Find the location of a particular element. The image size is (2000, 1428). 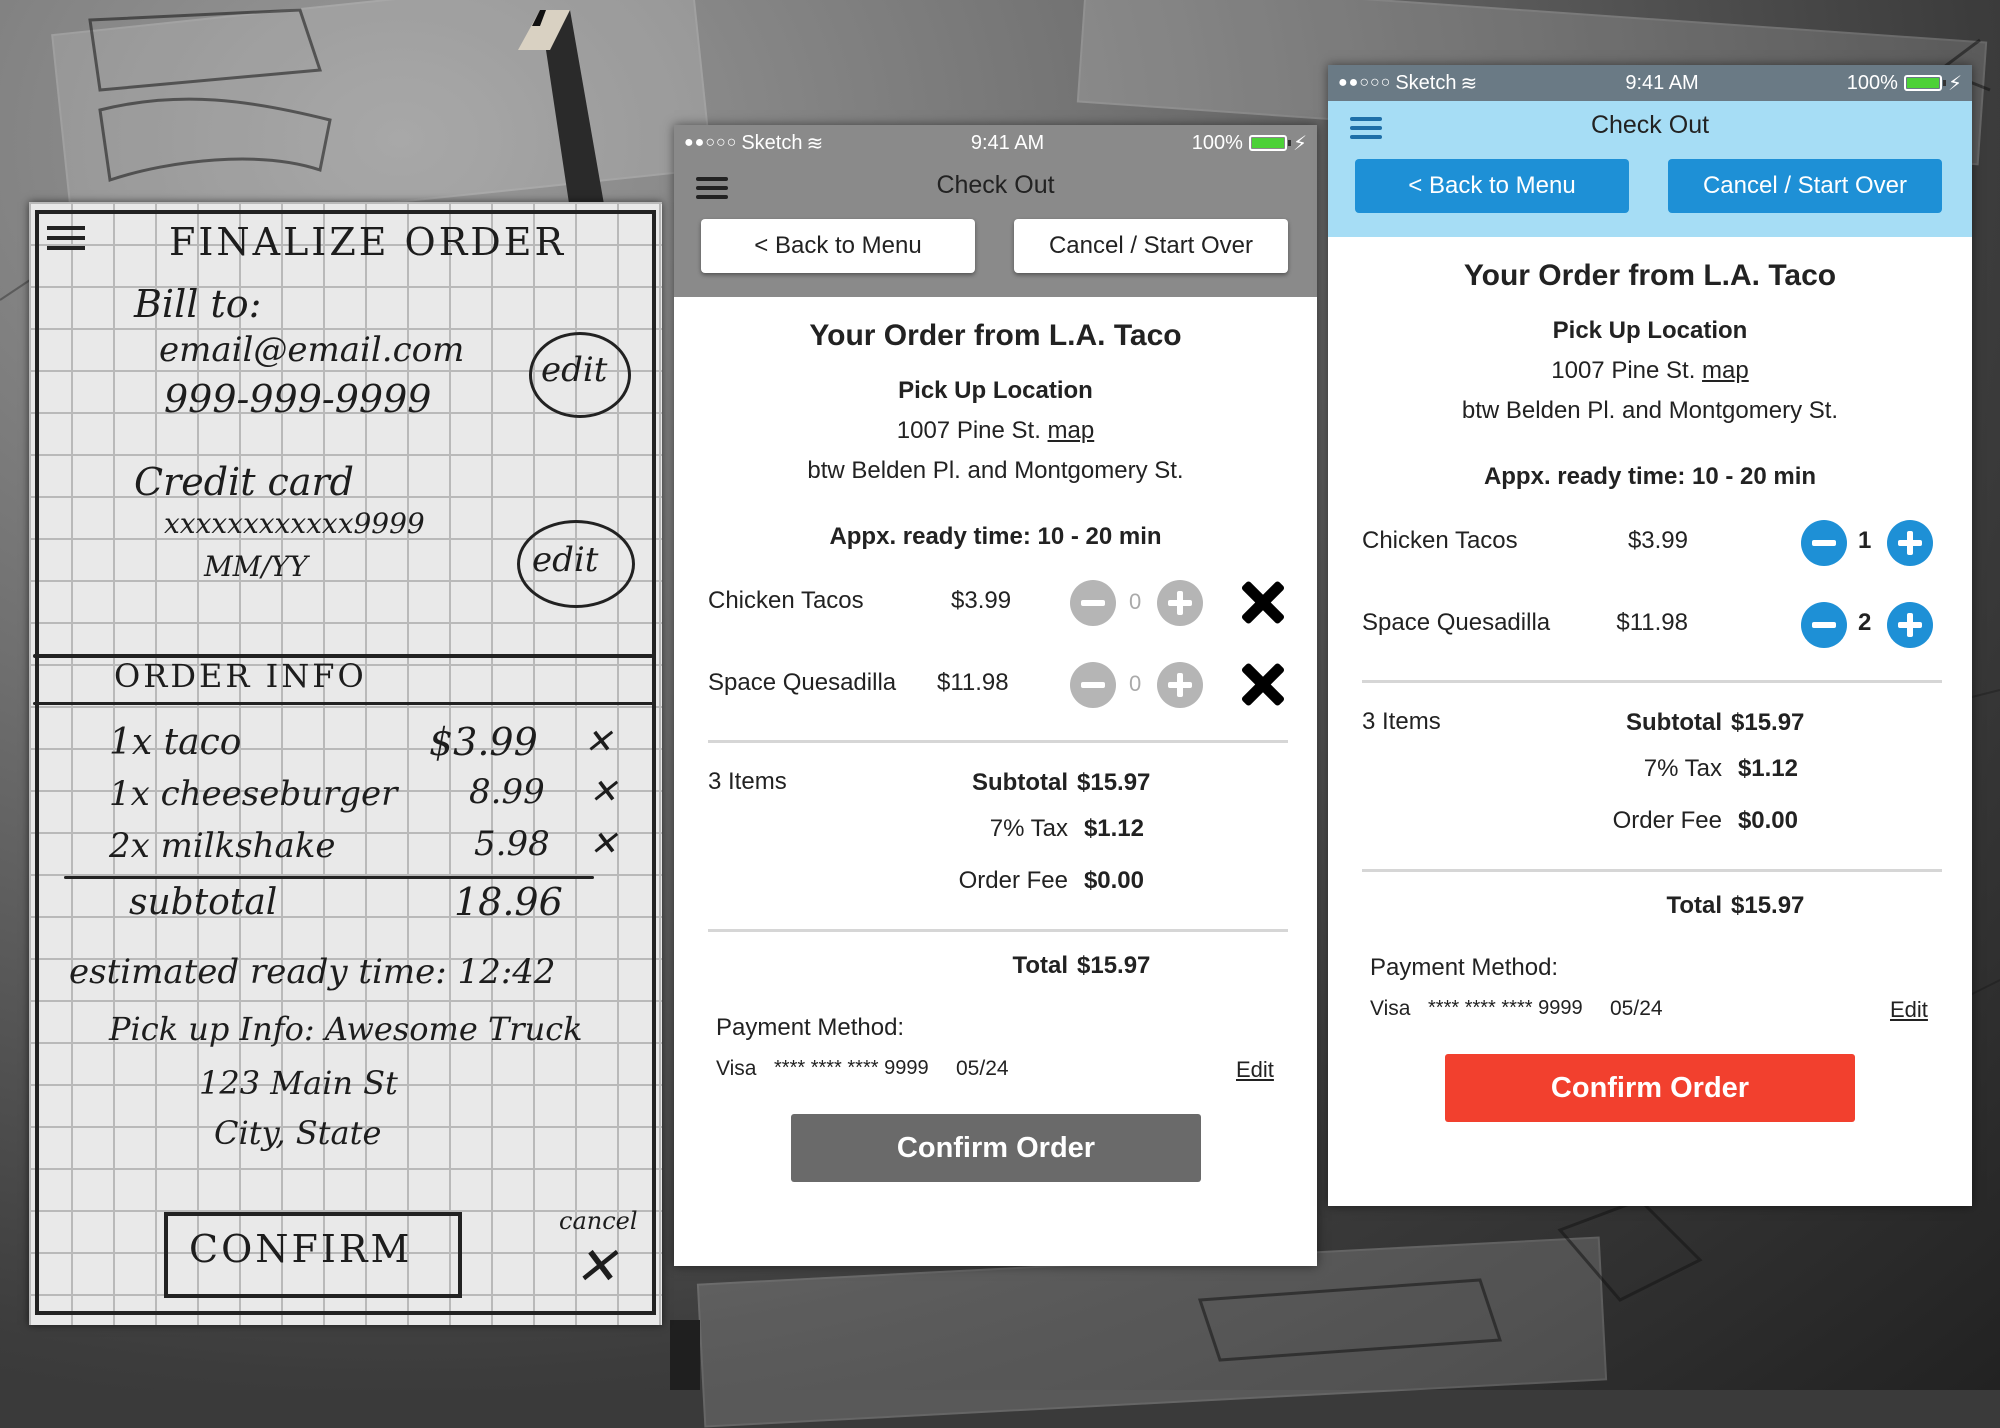

sketch-edit-card: edit is located at coordinates (565, 560).